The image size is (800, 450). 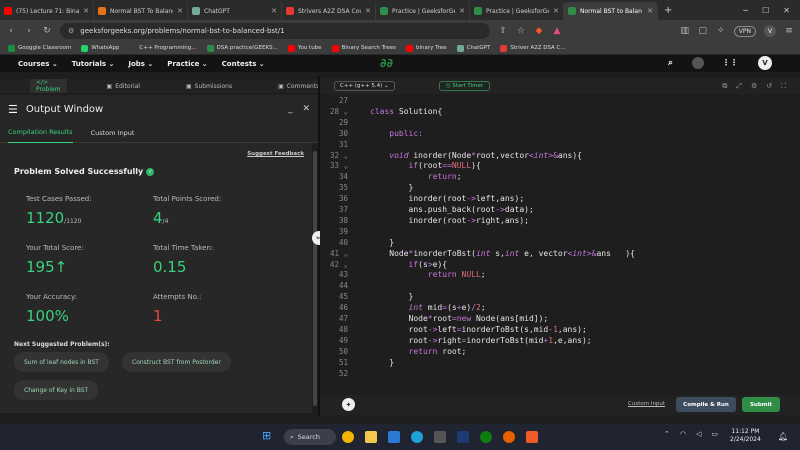 I want to click on windows-start-icon: ⊞, so click(x=268, y=436).